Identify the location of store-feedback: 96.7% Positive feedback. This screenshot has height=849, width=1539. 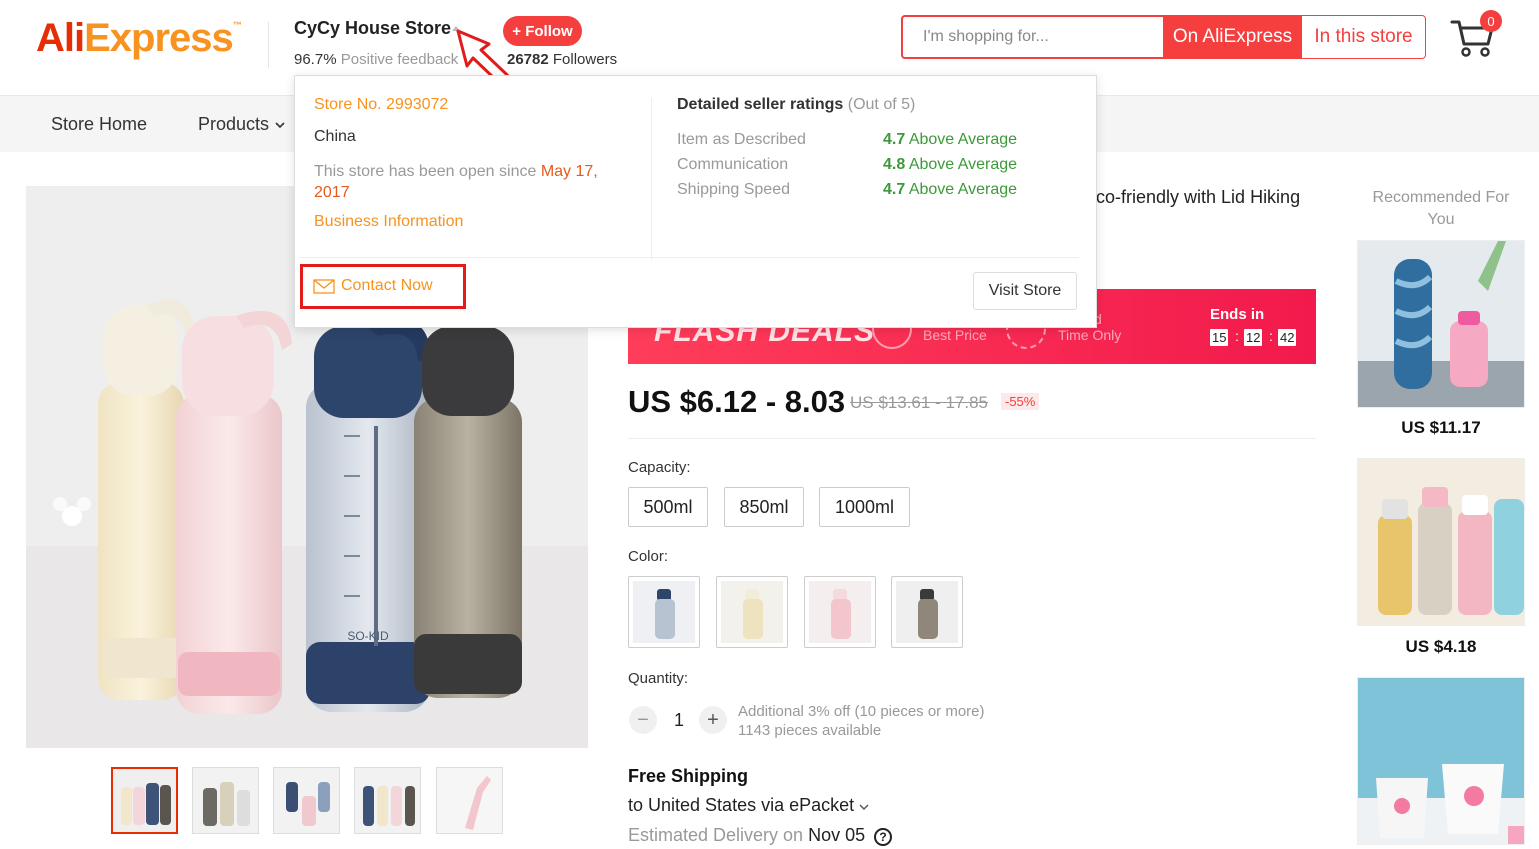
(376, 59).